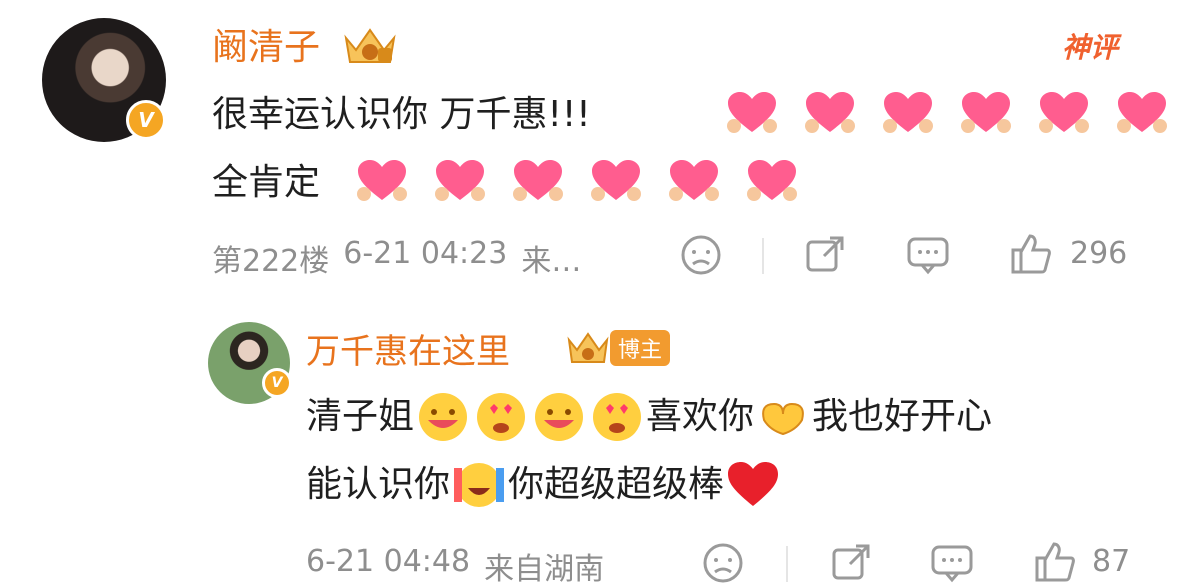 The width and height of the screenshot is (1179, 588). Describe the element at coordinates (1099, 253) in the screenshot. I see `like-count: 296` at that location.